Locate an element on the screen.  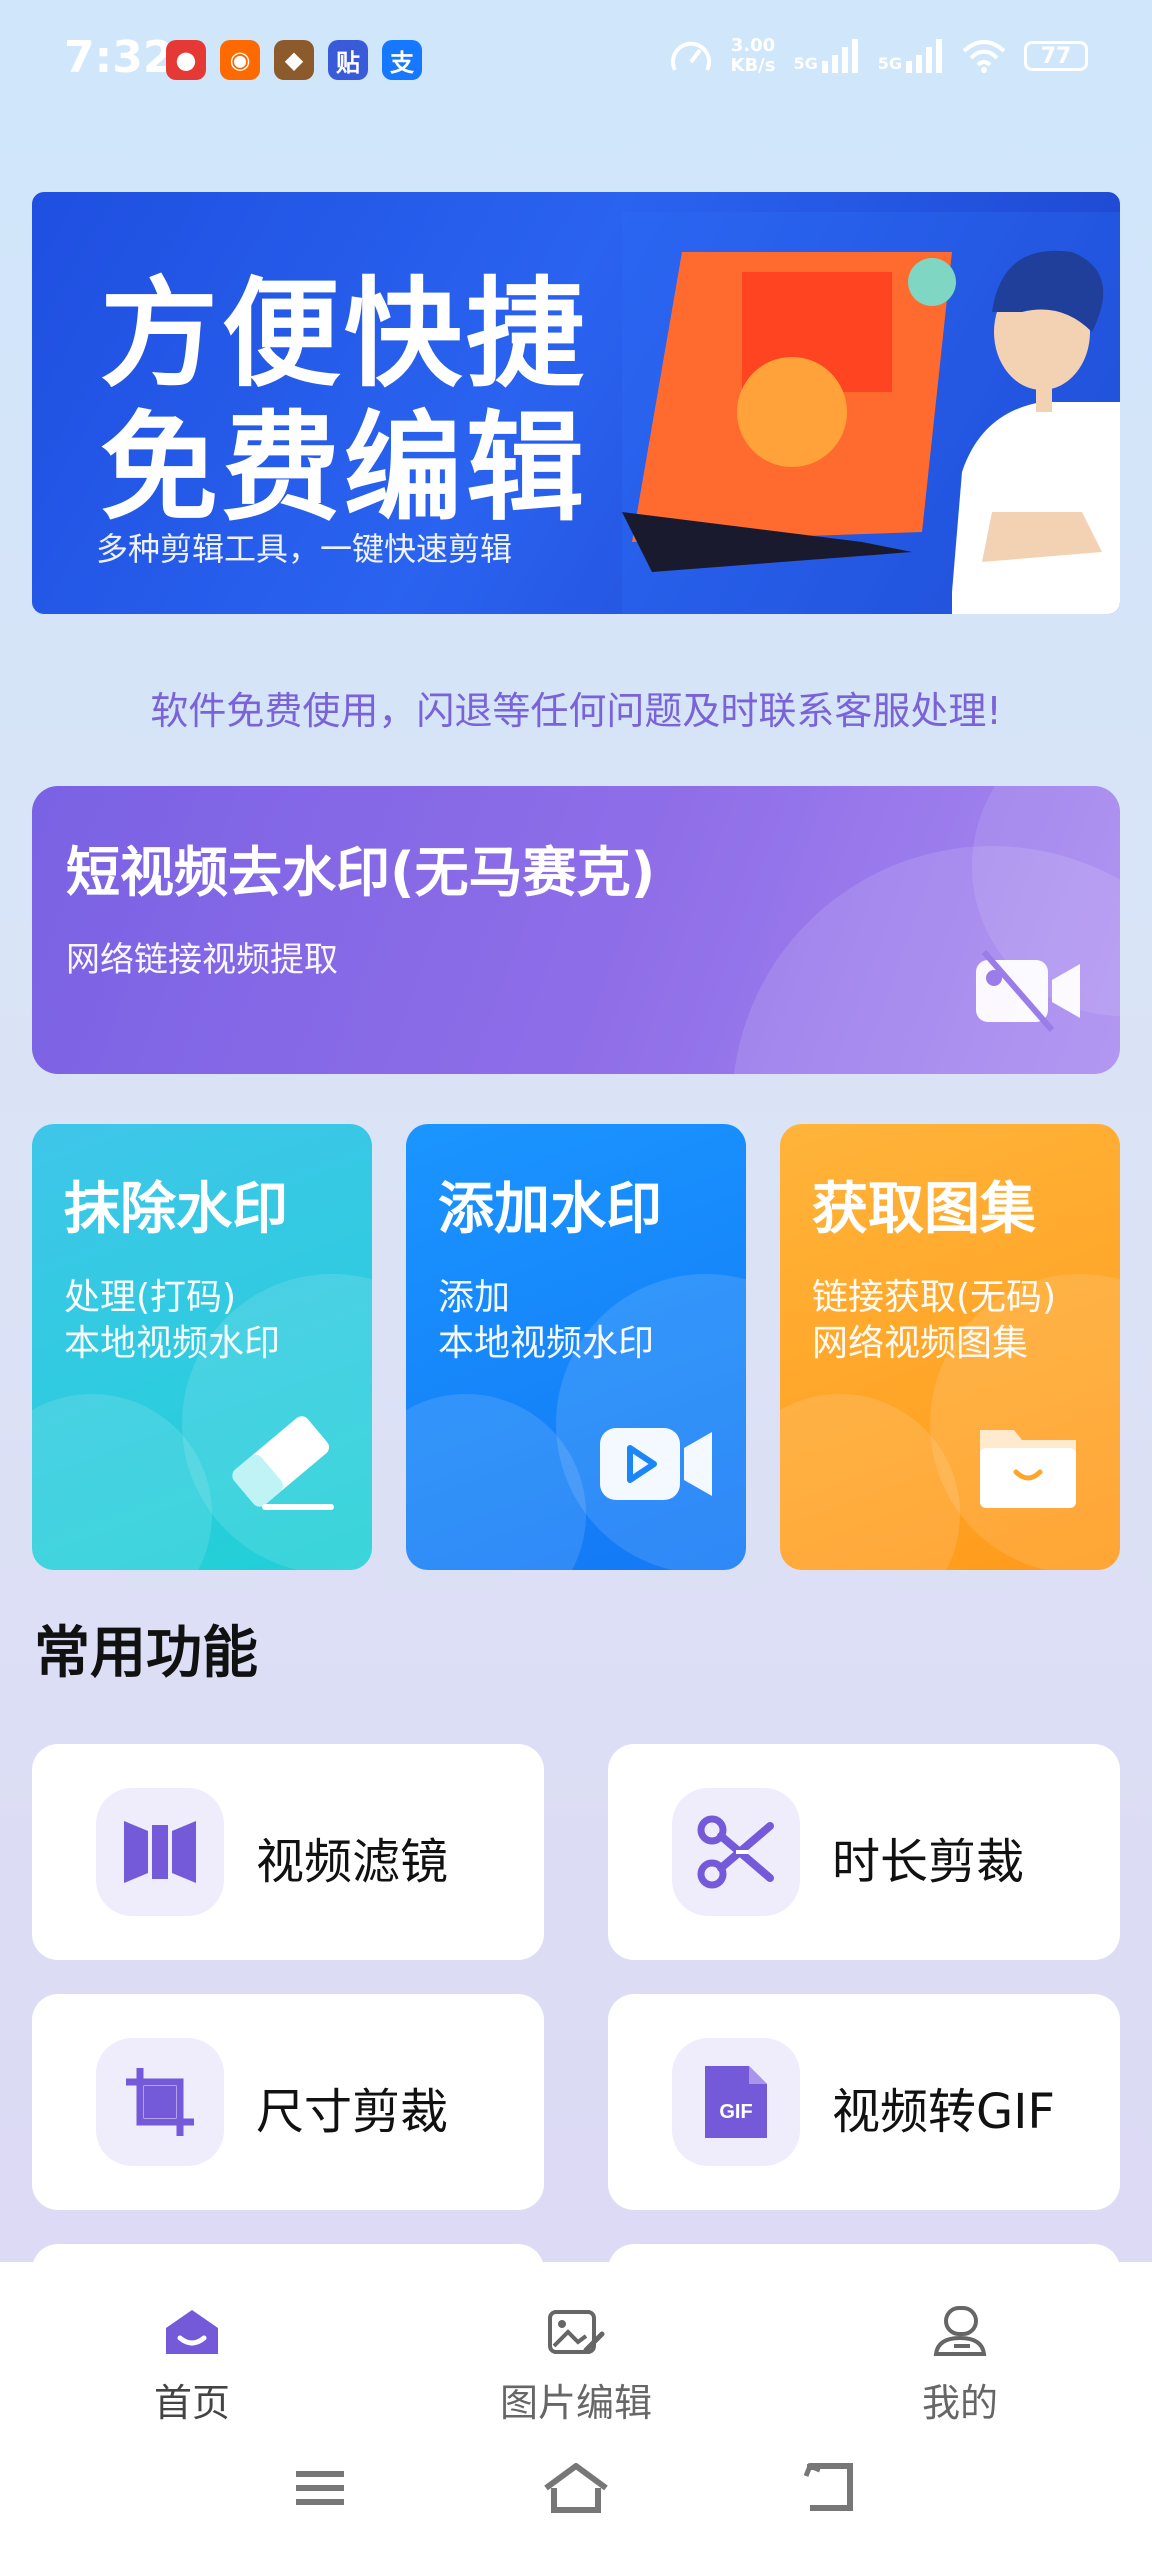
nav-home: 首页 is located at coordinates (192, 2354).